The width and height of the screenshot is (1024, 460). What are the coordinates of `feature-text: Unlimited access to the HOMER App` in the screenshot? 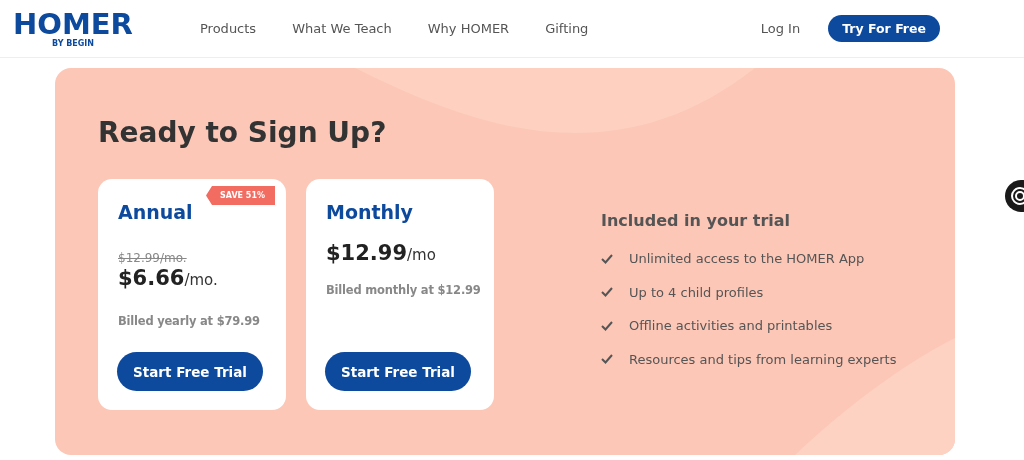 It's located at (747, 259).